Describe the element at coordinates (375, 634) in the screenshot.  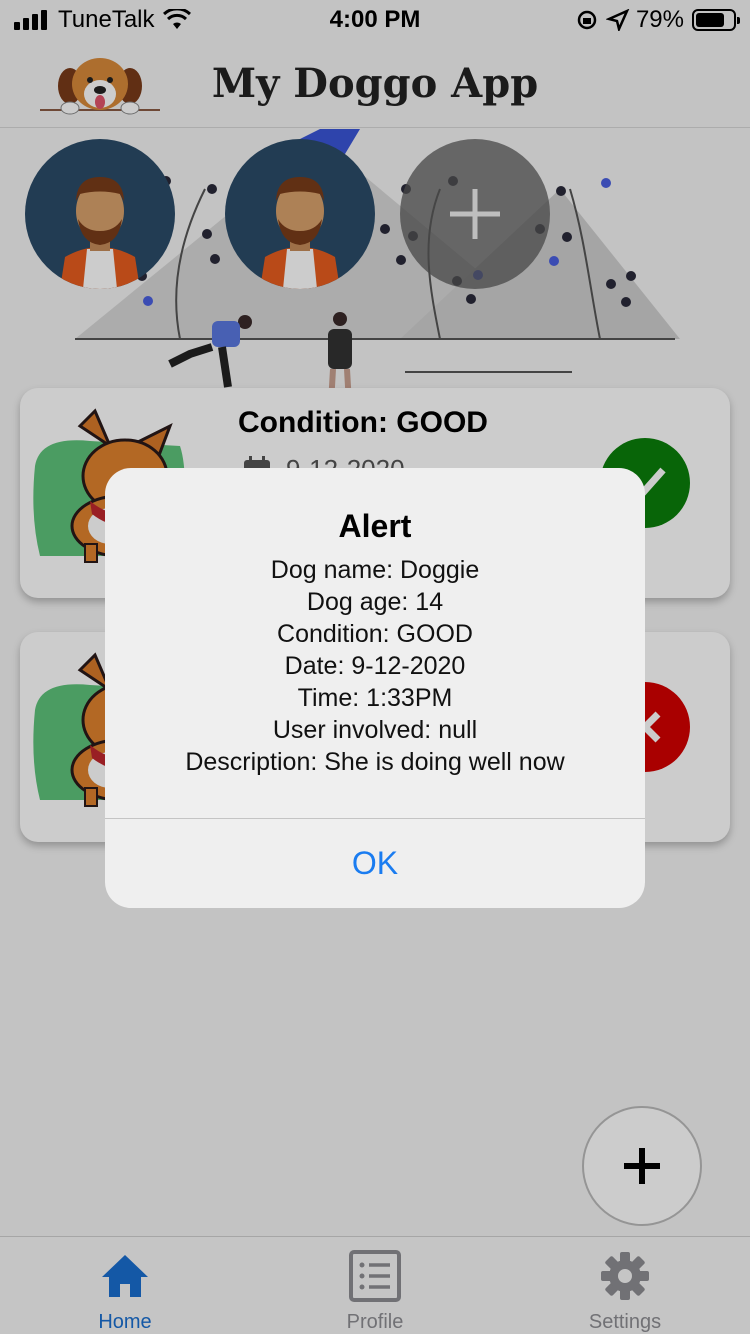
I see `alert-line-condition: Condition: GOOD` at that location.